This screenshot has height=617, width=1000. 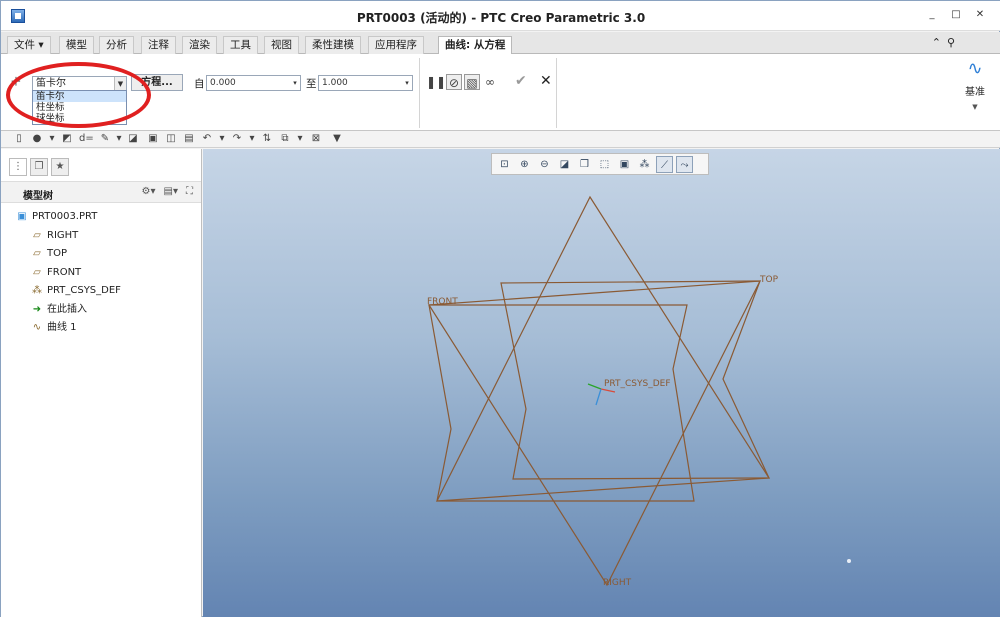 What do you see at coordinates (333, 45) in the screenshot?
I see `tab-flexible-modeling: 柔性建模` at bounding box center [333, 45].